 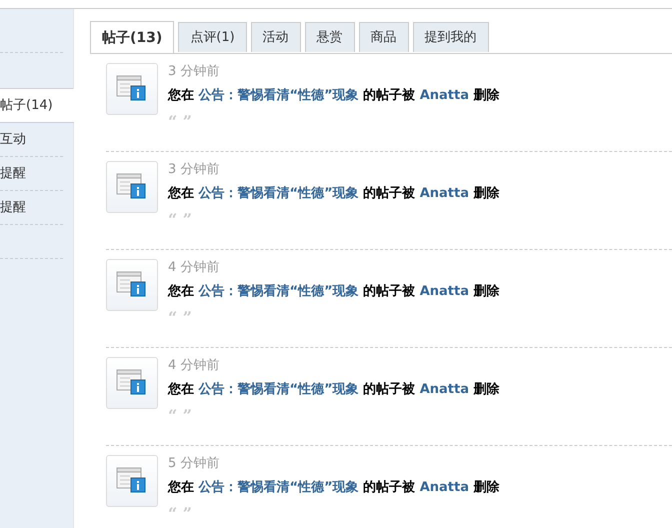 I want to click on tab: 提到我的, so click(x=450, y=37).